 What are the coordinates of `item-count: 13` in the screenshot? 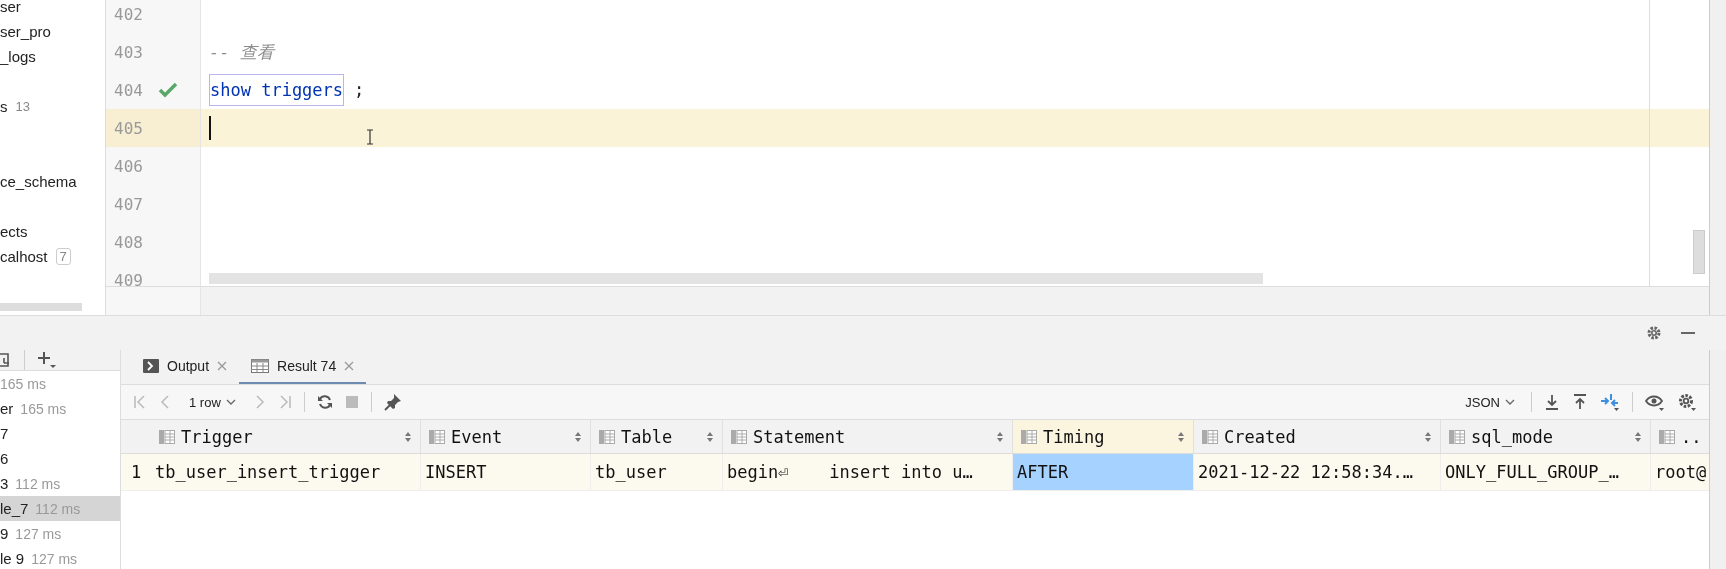 It's located at (22, 106).